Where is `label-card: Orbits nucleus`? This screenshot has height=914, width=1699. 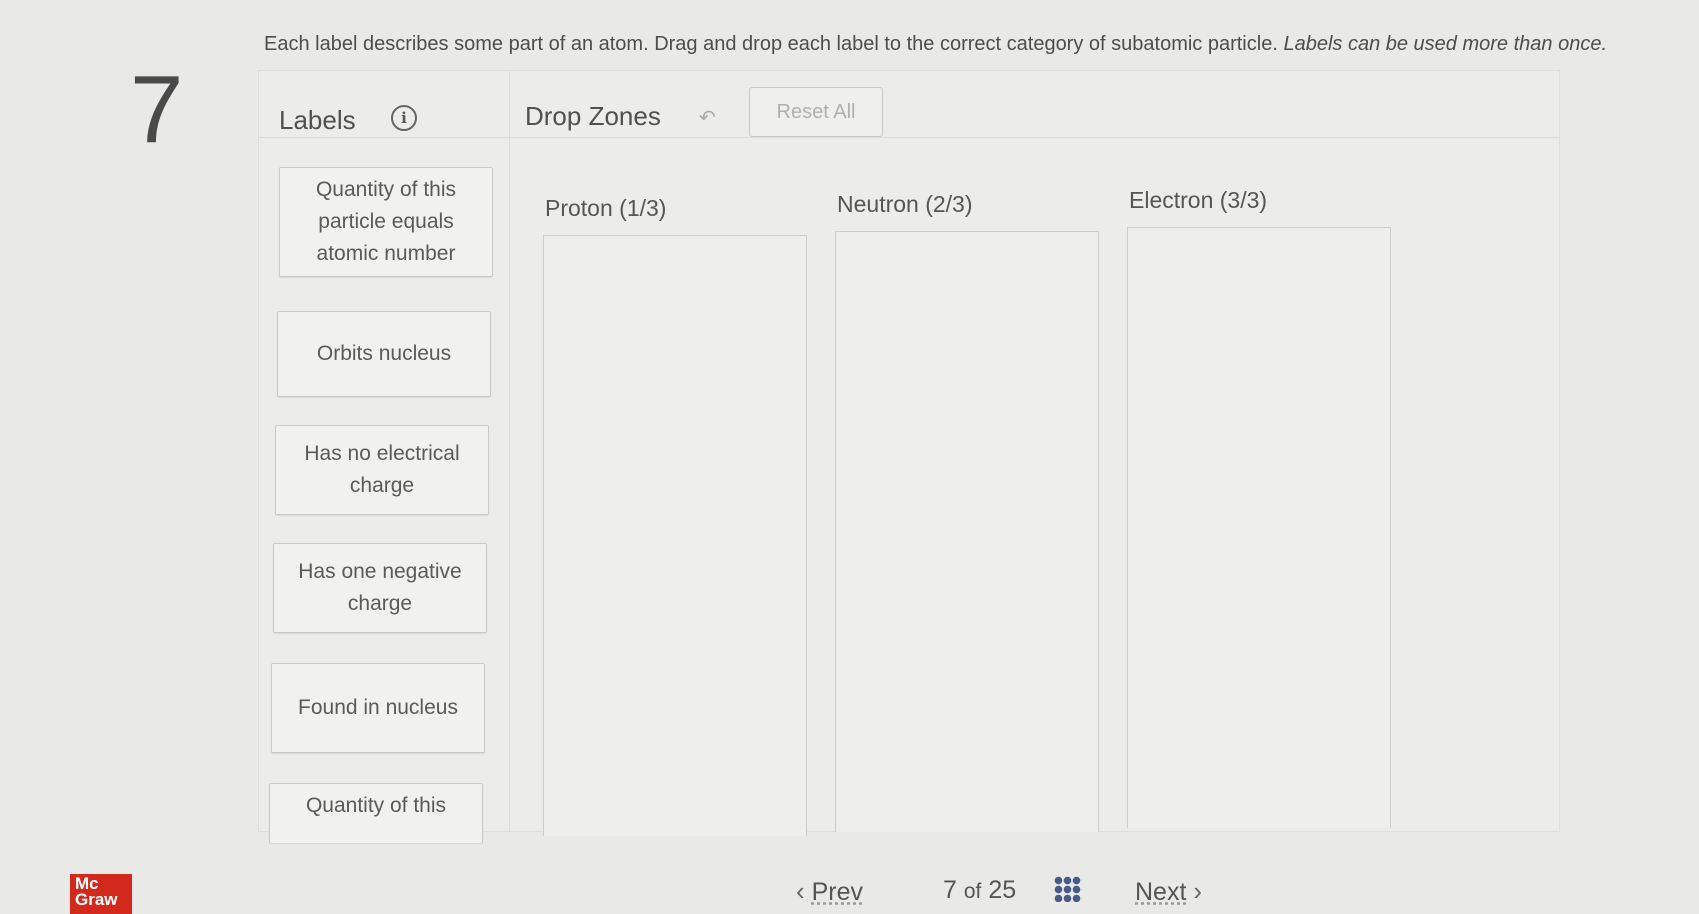 label-card: Orbits nucleus is located at coordinates (384, 354).